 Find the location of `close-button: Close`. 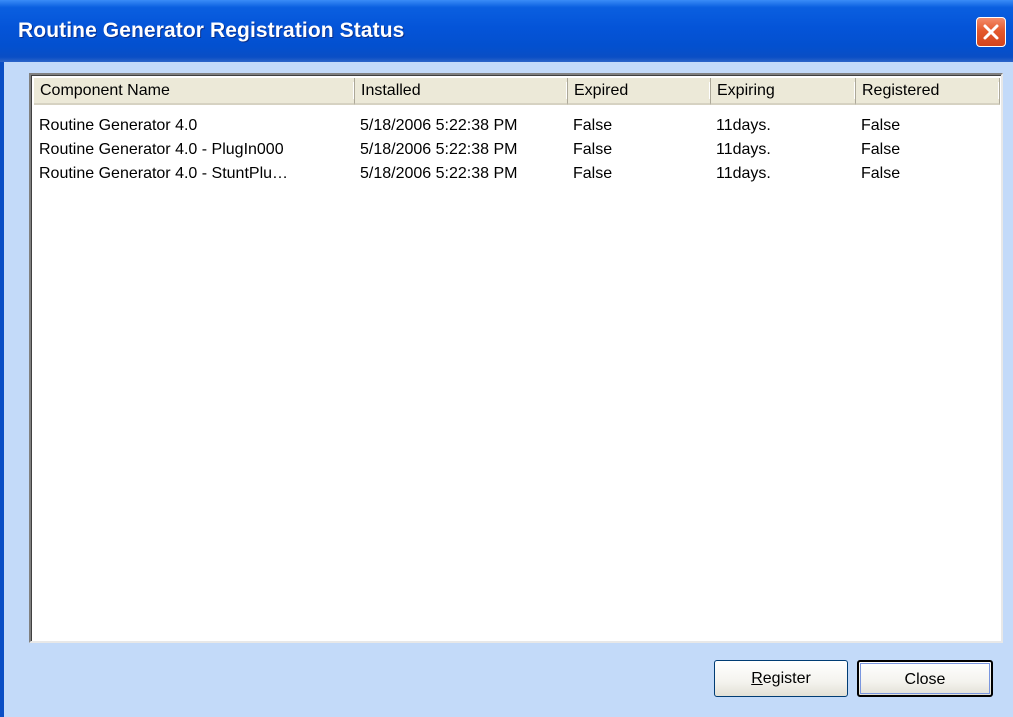

close-button: Close is located at coordinates (925, 678).